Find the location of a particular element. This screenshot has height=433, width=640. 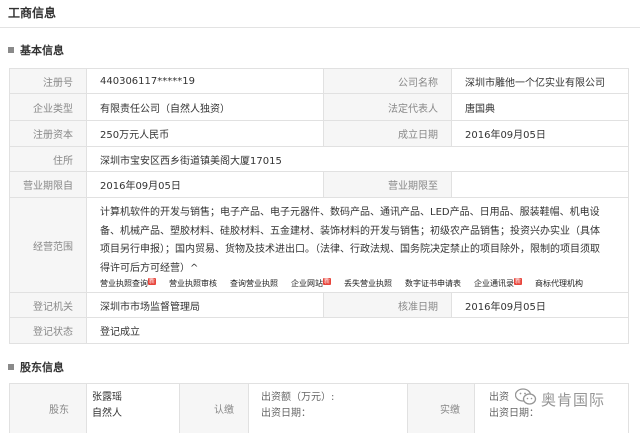

scope-label: 经营范围 is located at coordinates (48, 245).